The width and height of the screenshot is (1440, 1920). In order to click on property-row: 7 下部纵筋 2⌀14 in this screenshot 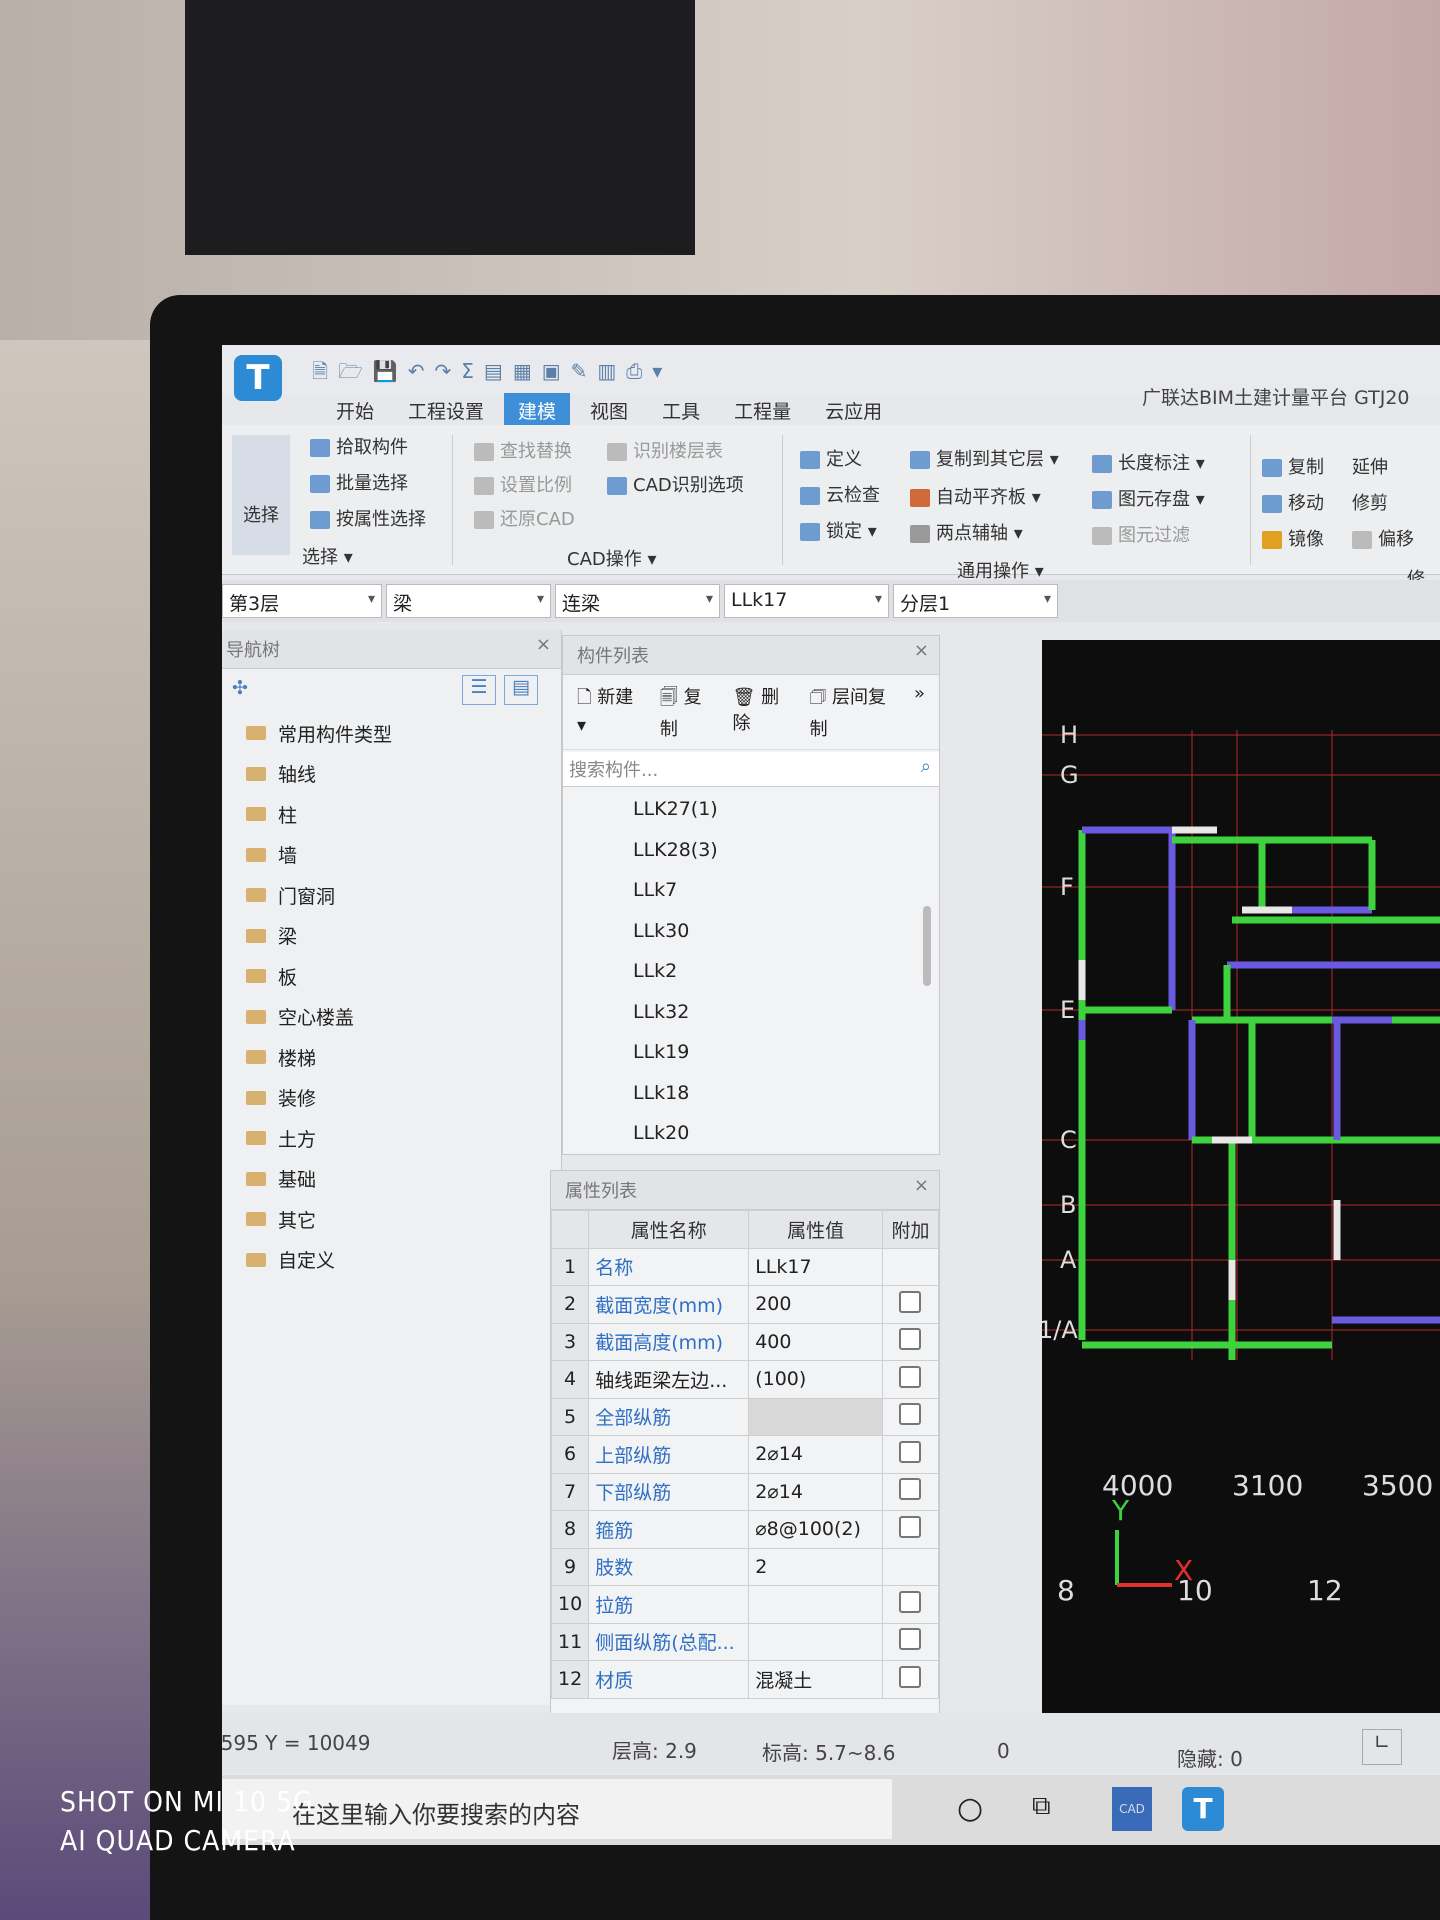, I will do `click(745, 1491)`.